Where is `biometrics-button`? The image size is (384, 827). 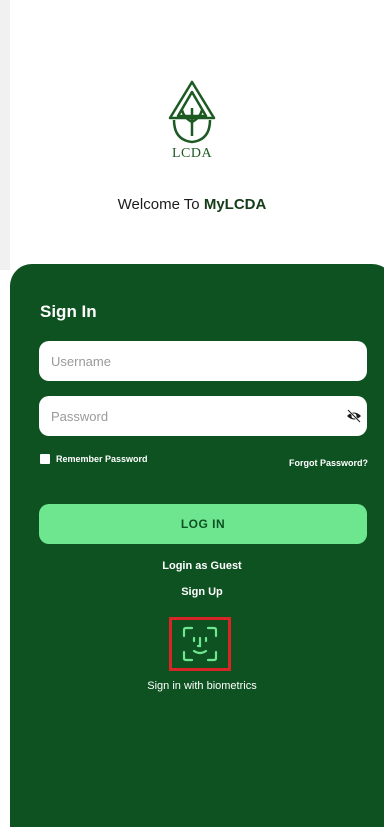
biometrics-button is located at coordinates (200, 644).